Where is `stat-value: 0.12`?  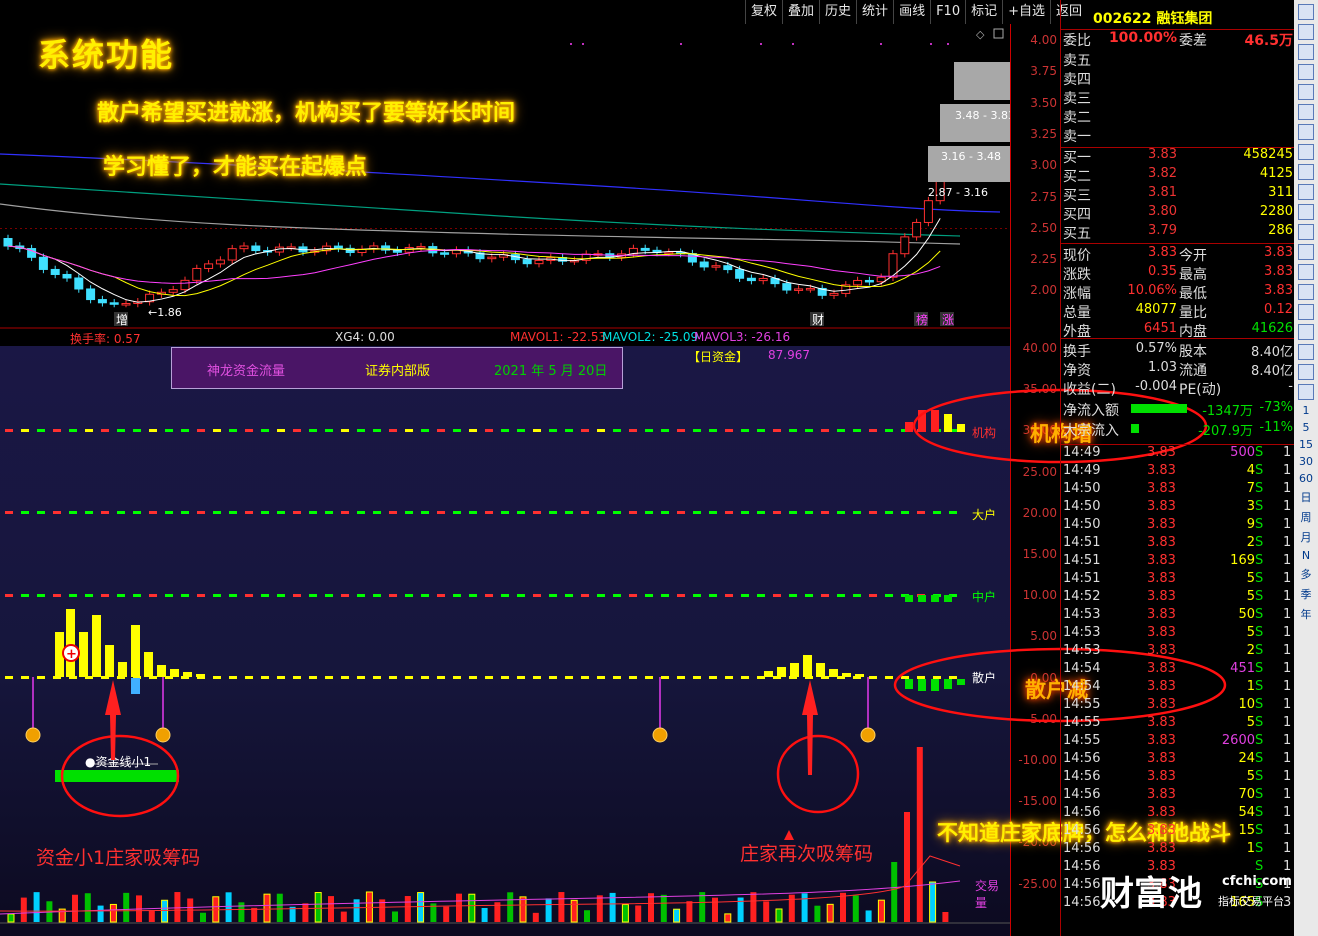
stat-value: 0.12 is located at coordinates (1278, 309).